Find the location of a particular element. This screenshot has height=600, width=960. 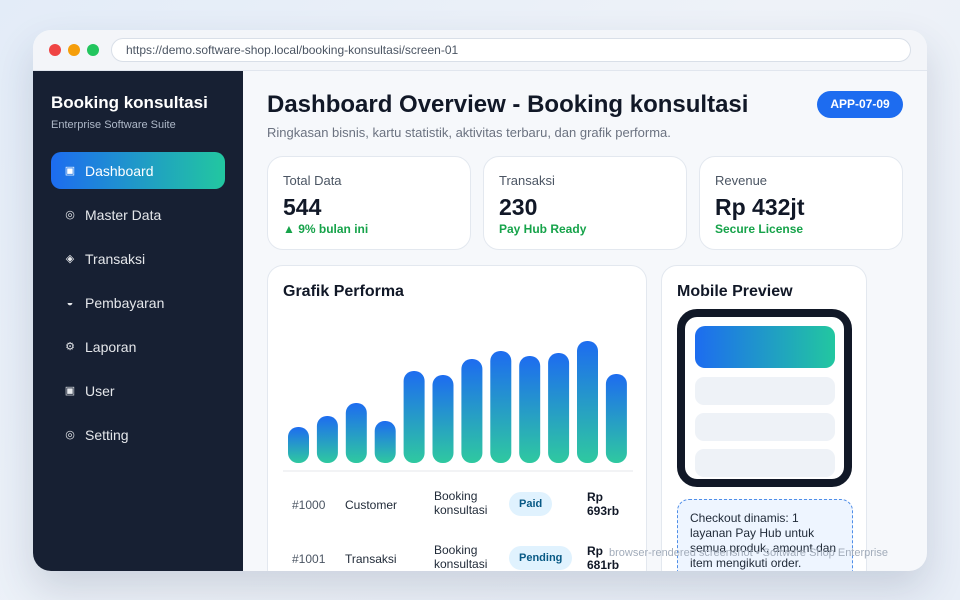

phone-hero-banner is located at coordinates (765, 347).